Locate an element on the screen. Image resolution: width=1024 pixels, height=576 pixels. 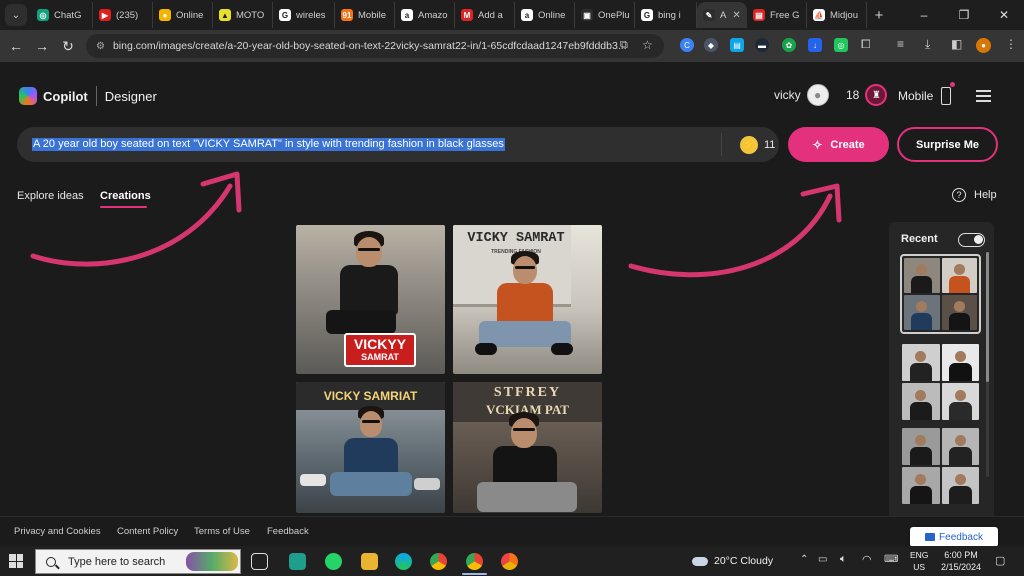
user-menu: vicky ● is located at coordinates (801, 95).